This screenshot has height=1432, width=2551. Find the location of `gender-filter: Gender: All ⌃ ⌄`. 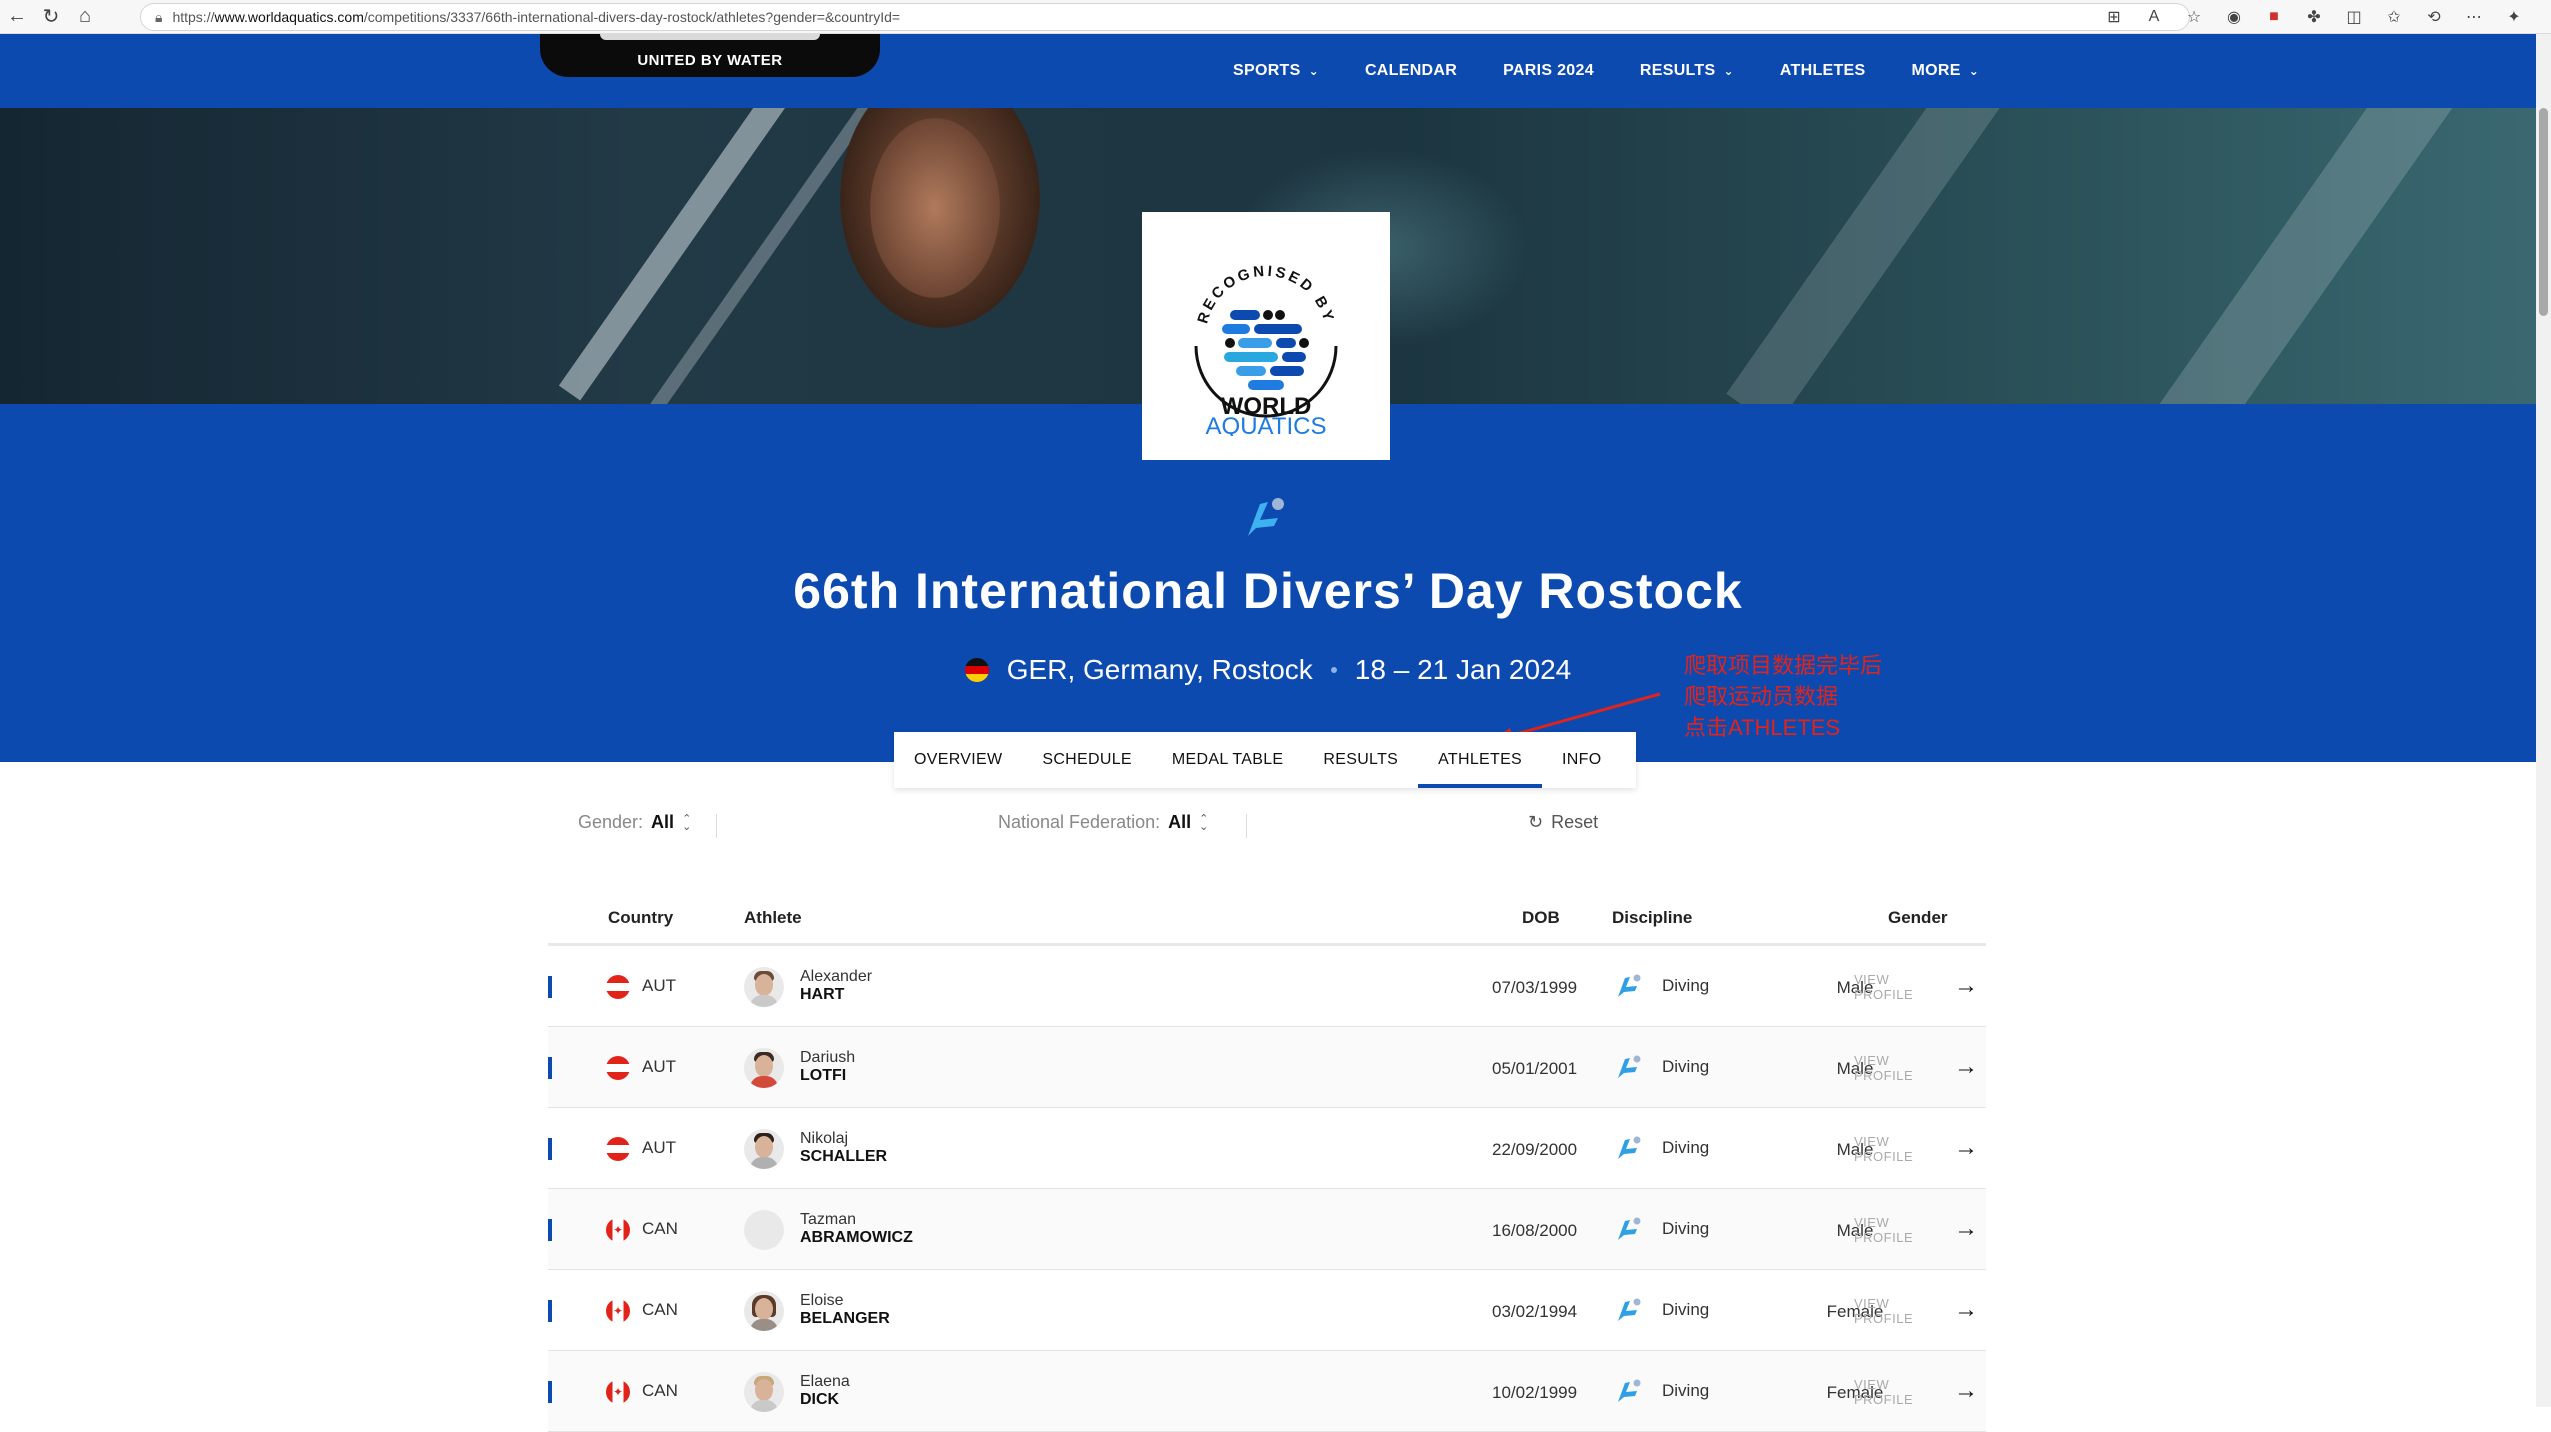

gender-filter: Gender: All ⌃ ⌄ is located at coordinates (634, 822).